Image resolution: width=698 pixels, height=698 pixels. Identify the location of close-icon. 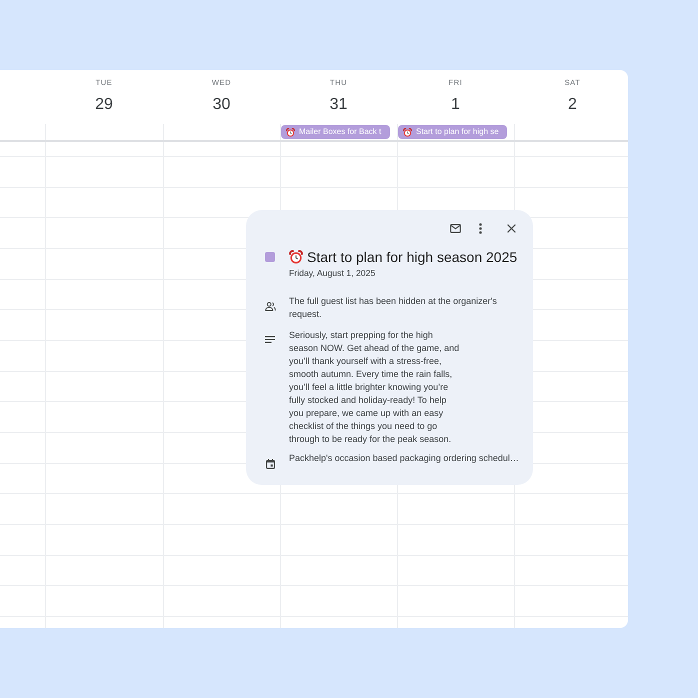
(511, 228).